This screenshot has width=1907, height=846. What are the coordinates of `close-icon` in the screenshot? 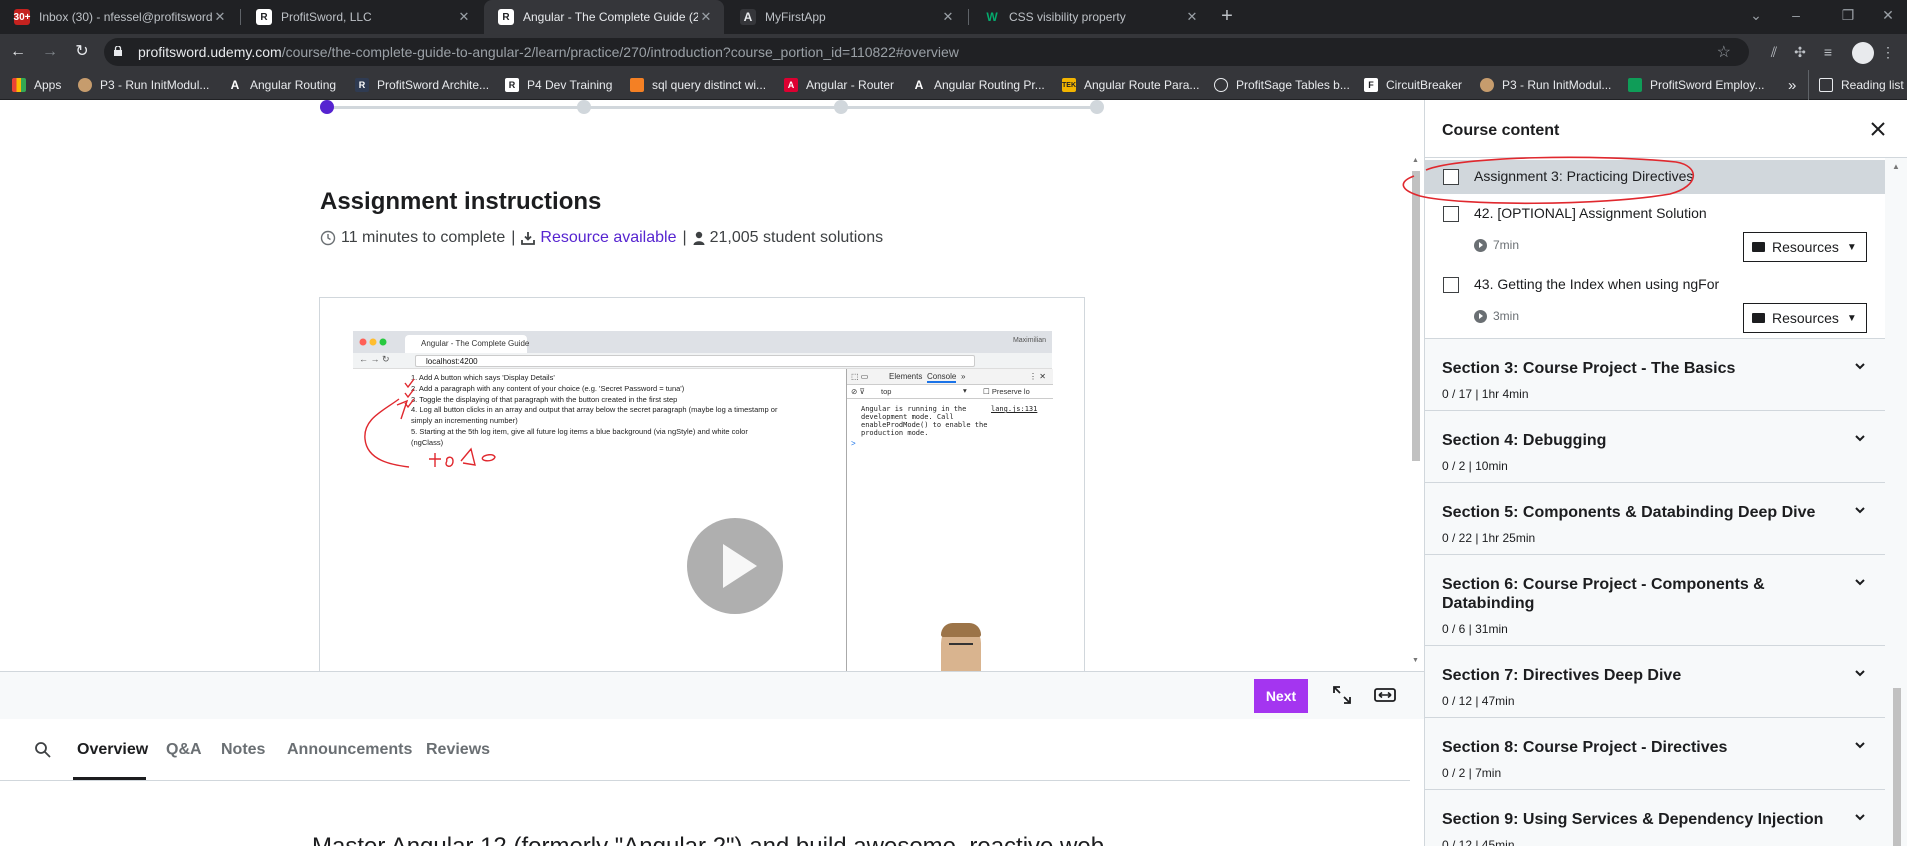 It's located at (1878, 129).